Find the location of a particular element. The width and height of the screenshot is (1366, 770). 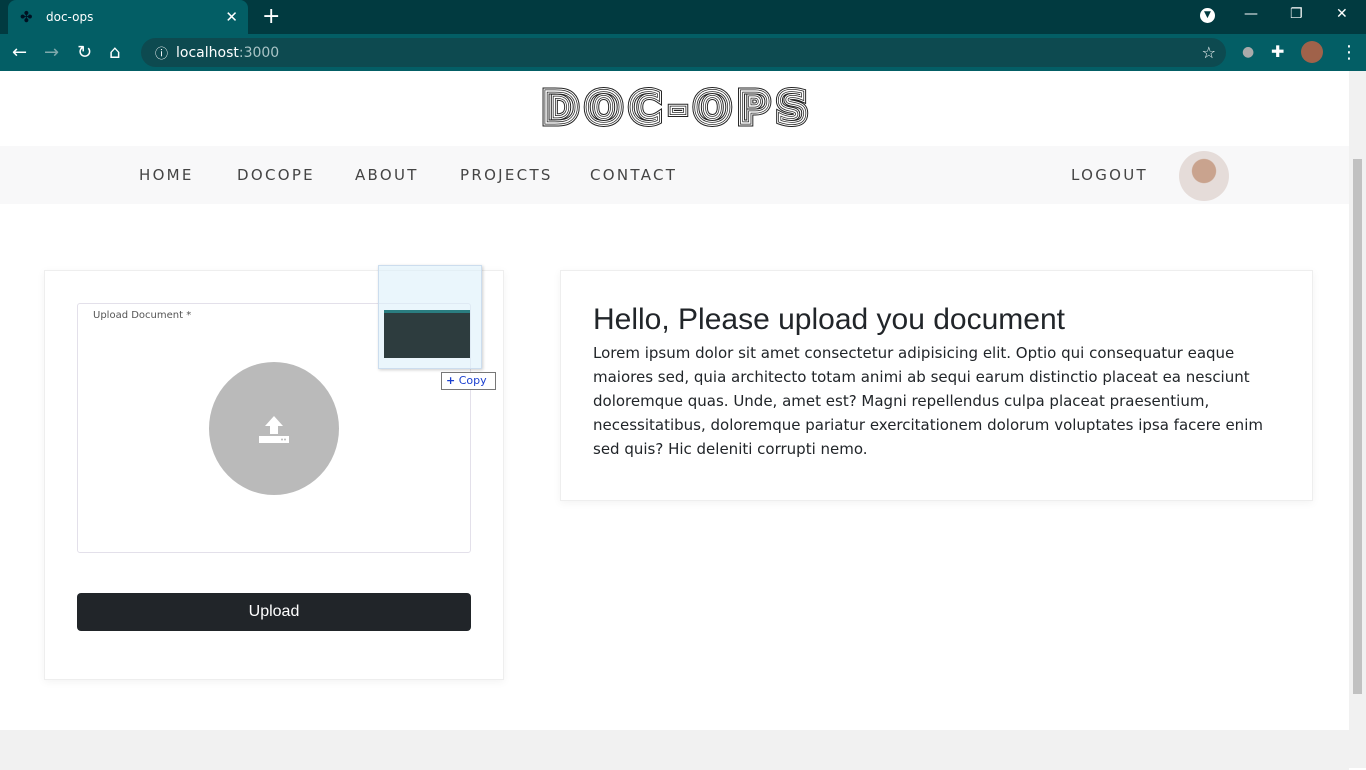

drag-screenshot-thumbnail is located at coordinates (427, 334).